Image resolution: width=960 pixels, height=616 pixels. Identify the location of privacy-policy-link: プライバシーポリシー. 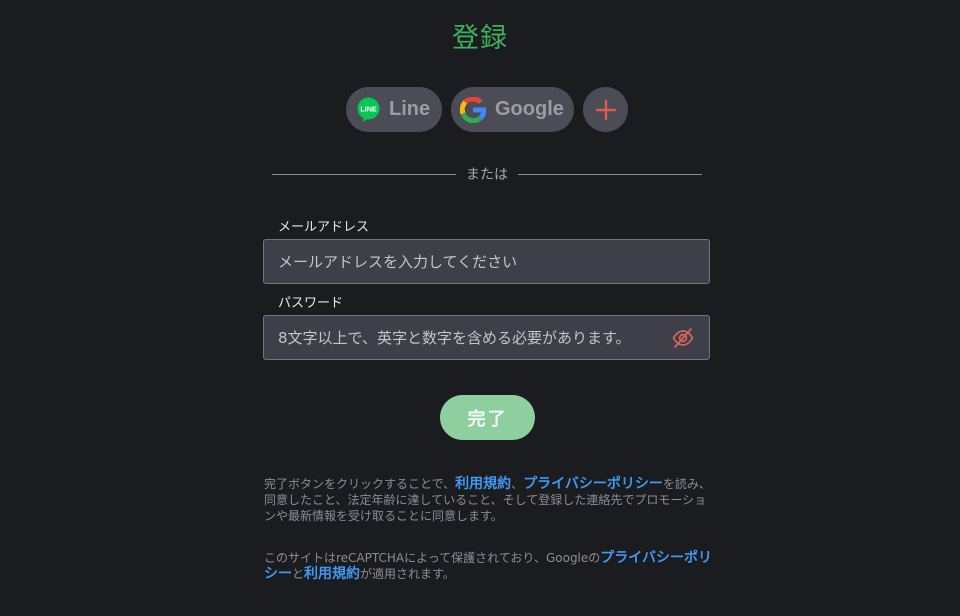
(593, 484).